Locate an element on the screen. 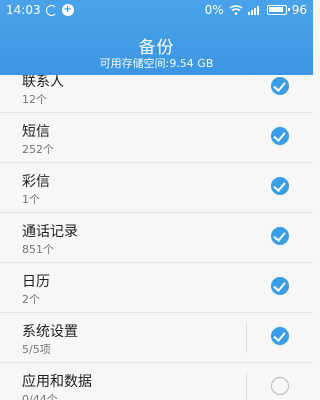 Image resolution: width=320 pixels, height=400 pixels. item-label: 短信 is located at coordinates (36, 132).